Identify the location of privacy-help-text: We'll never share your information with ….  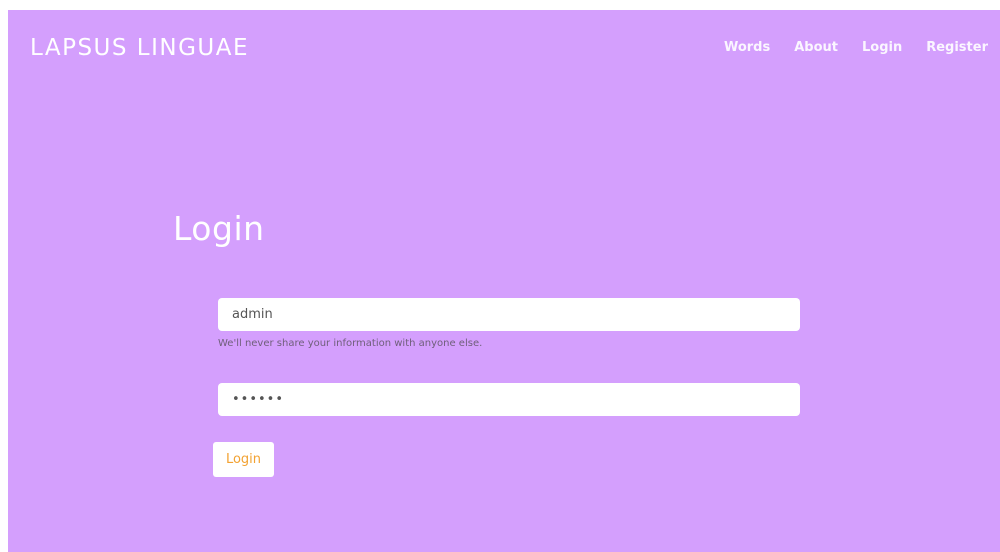
(350, 343).